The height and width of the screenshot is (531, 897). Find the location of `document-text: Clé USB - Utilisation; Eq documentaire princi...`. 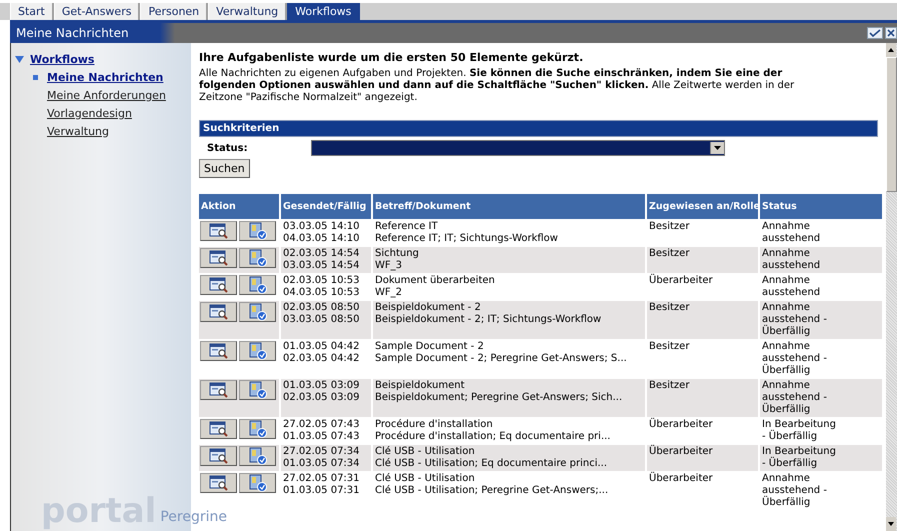

document-text: Clé USB - Utilisation; Eq documentaire princi... is located at coordinates (491, 464).